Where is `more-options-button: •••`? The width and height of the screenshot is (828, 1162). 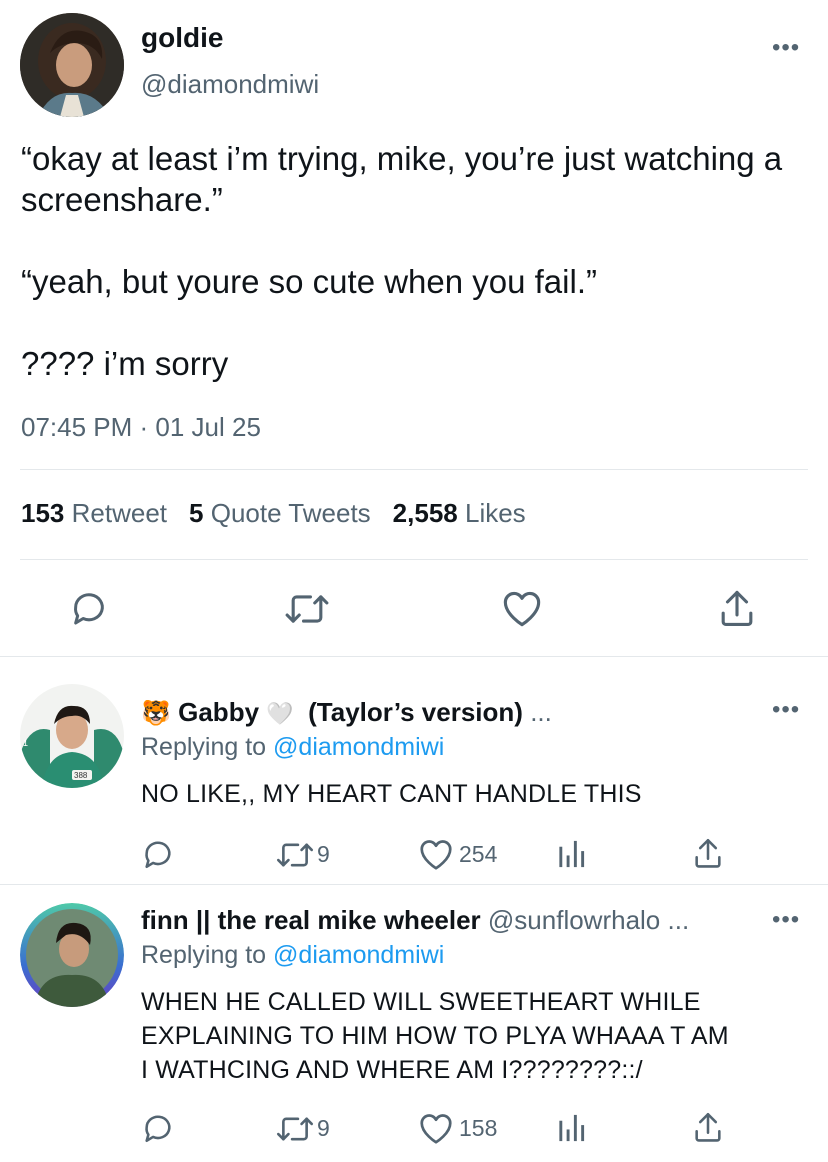 more-options-button: ••• is located at coordinates (786, 48).